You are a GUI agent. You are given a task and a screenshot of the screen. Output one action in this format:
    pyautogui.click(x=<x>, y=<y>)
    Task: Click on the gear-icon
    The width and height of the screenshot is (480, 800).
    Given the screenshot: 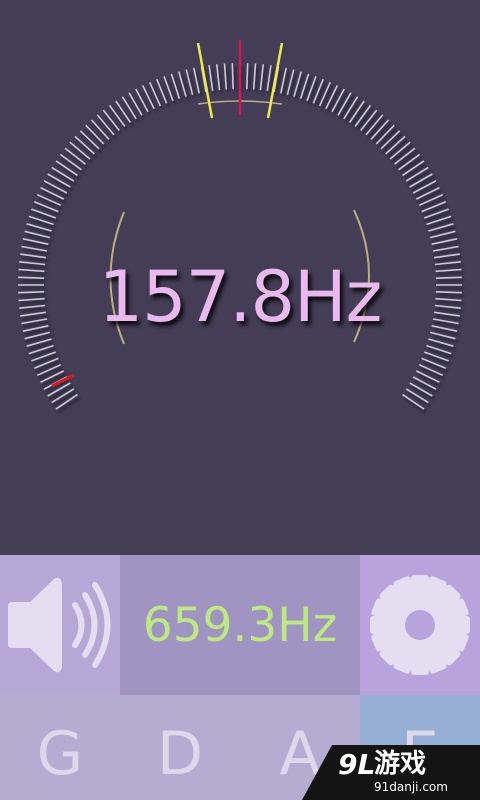 What is the action you would take?
    pyautogui.click(x=420, y=625)
    